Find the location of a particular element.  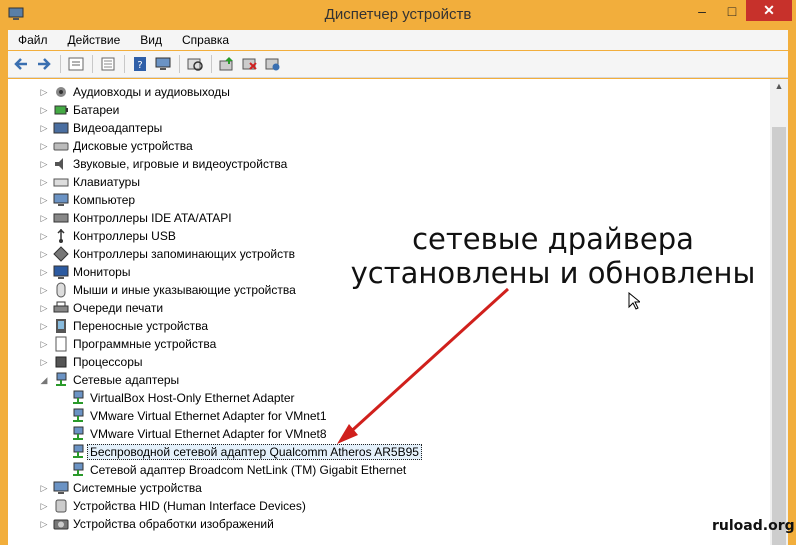

vertical-scrollbar: ▲ is located at coordinates (779, 312).